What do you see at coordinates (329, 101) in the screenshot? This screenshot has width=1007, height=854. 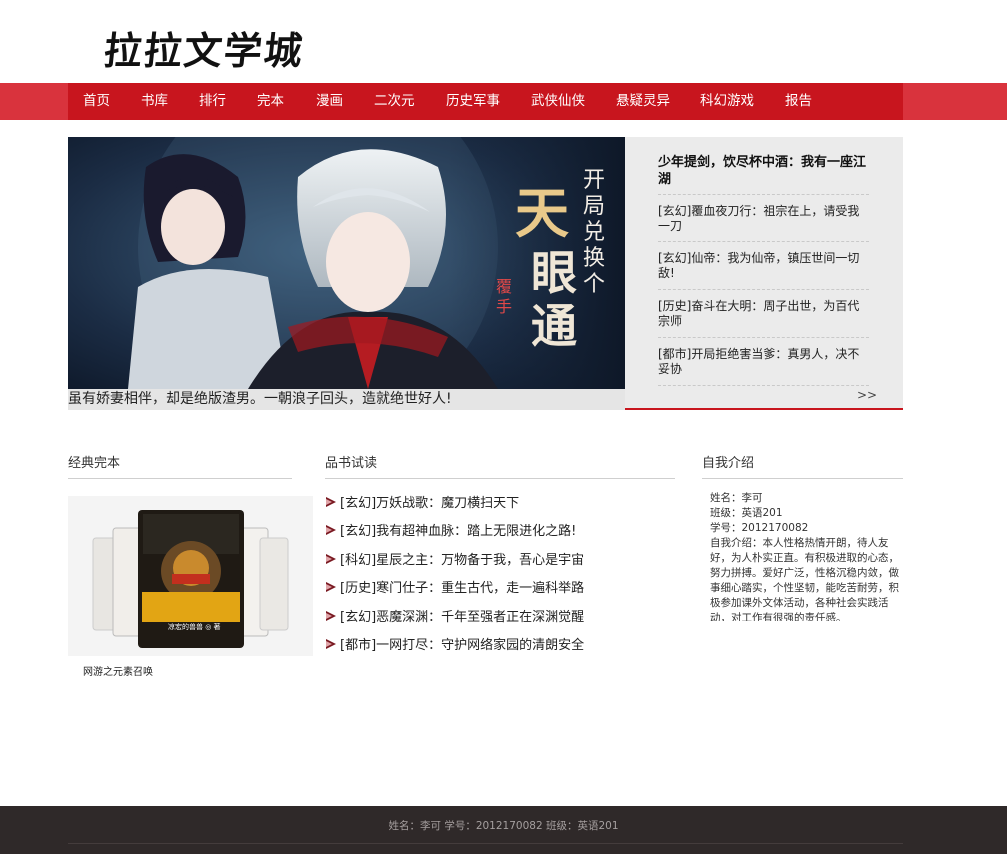 I see `nav-comics: 漫画` at bounding box center [329, 101].